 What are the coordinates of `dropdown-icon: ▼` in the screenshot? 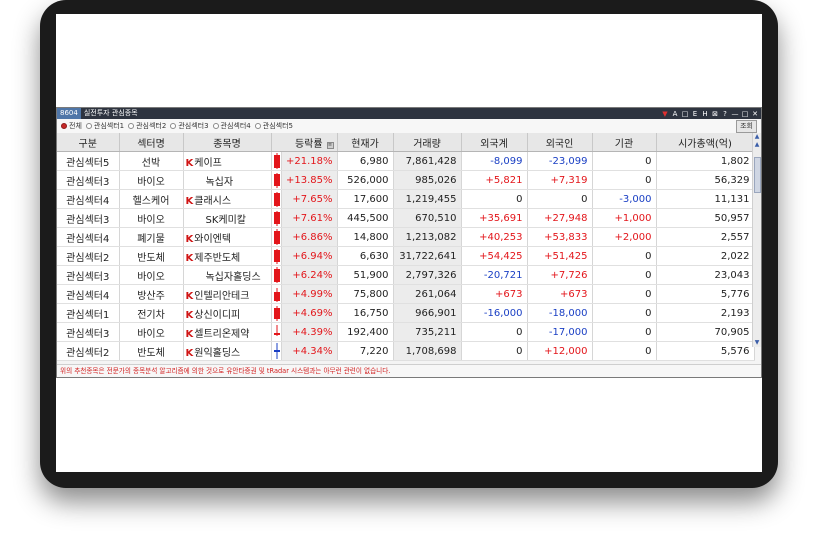 It's located at (665, 114).